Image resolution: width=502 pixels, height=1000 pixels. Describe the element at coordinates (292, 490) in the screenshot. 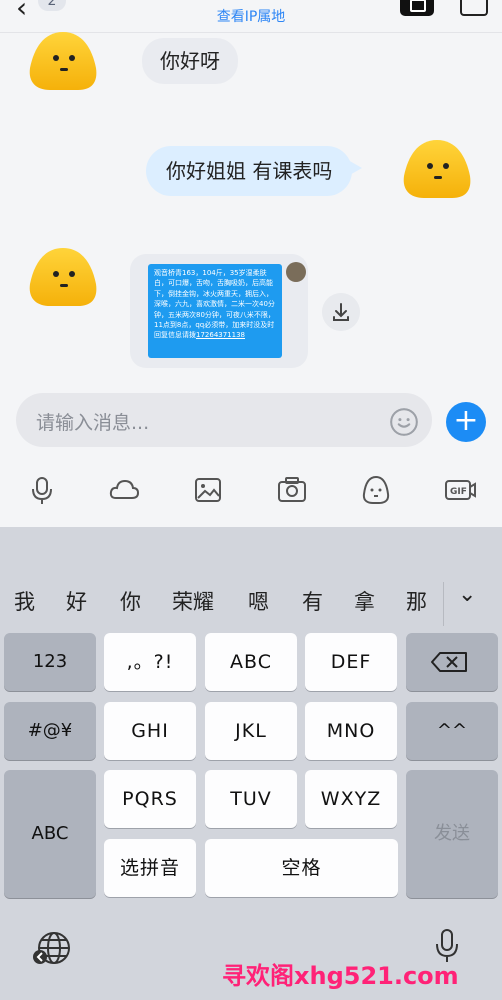

I see `camera-icon` at that location.